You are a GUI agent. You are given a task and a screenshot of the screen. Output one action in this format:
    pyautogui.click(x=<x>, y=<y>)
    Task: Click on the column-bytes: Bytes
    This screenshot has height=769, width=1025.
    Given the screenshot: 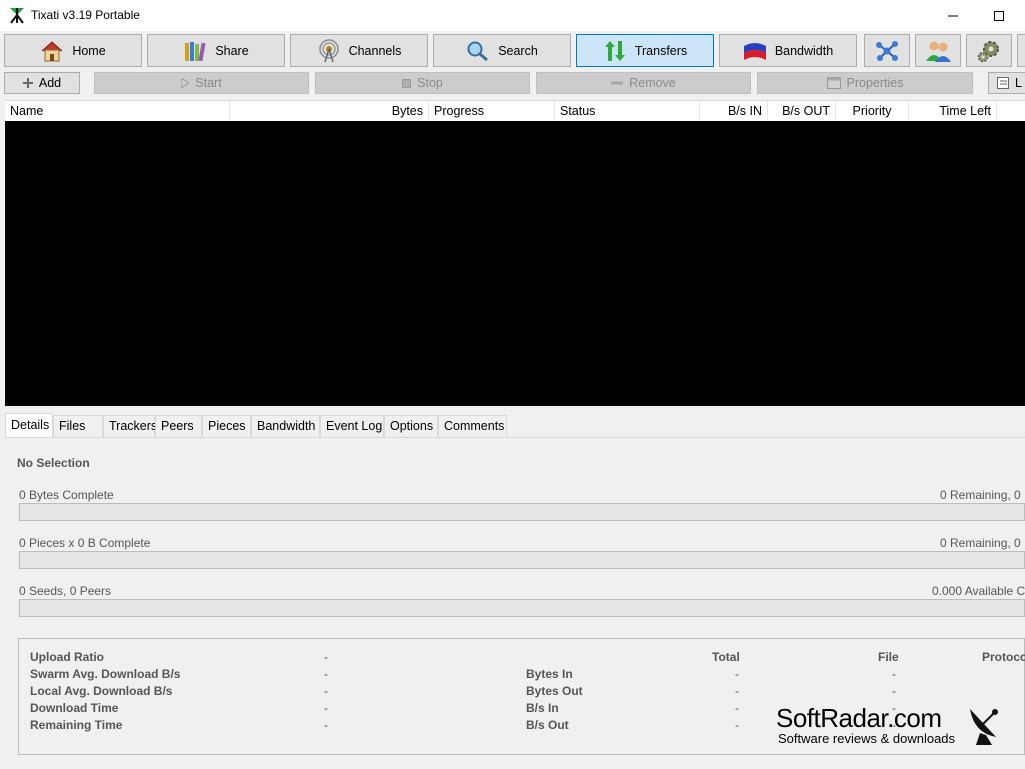 What is the action you would take?
    pyautogui.click(x=329, y=111)
    